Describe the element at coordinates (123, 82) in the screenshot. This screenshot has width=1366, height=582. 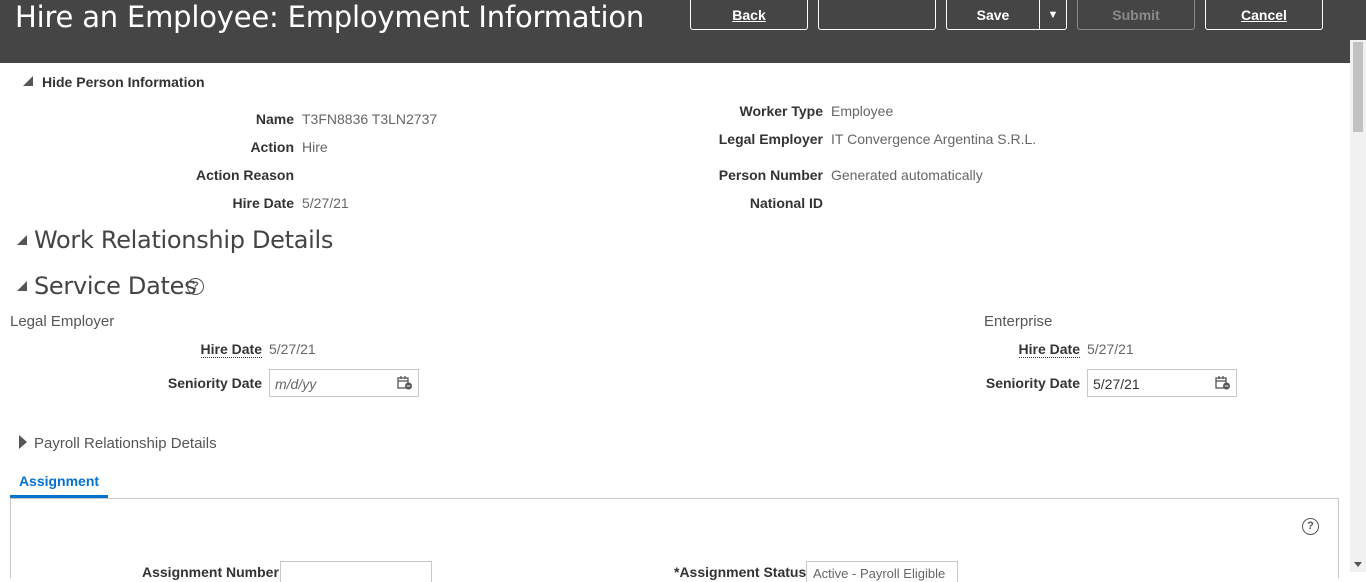
I see `hide-person-info-toggle: Hide Person Information` at that location.